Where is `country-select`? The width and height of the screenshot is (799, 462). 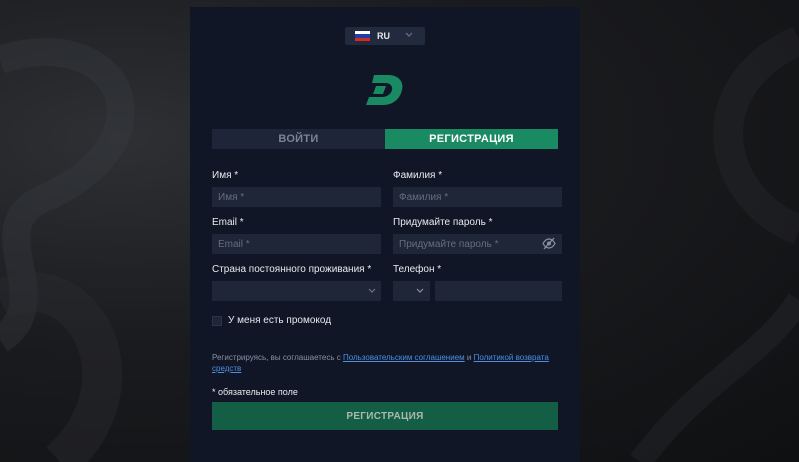 country-select is located at coordinates (296, 291).